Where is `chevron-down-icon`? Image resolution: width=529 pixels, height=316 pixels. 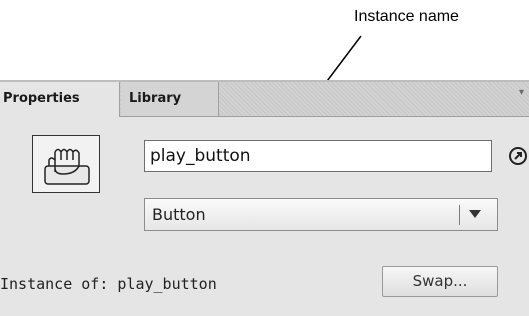
chevron-down-icon is located at coordinates (475, 214).